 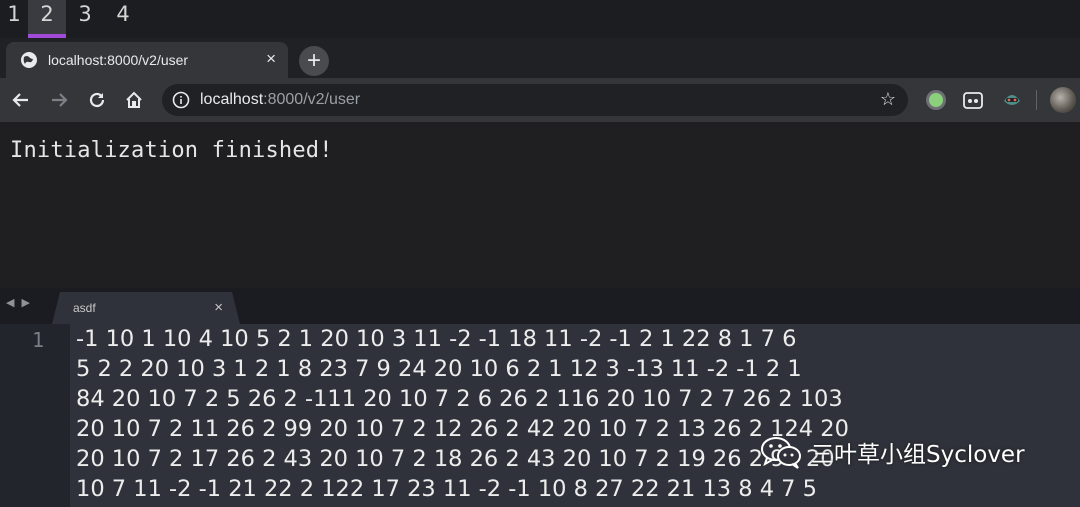 I want to click on reload-icon, so click(x=97, y=100).